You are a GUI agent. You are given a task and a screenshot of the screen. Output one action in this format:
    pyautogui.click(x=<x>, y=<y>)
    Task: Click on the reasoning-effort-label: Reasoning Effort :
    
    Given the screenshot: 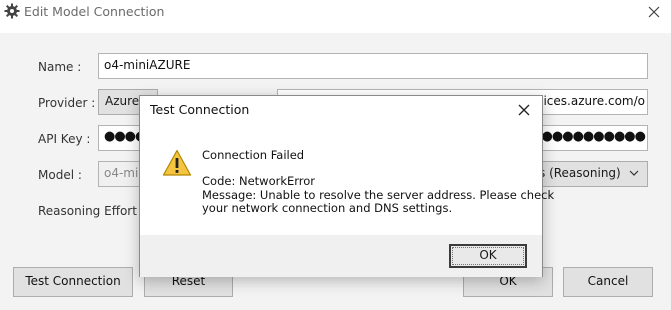 What is the action you would take?
    pyautogui.click(x=91, y=211)
    